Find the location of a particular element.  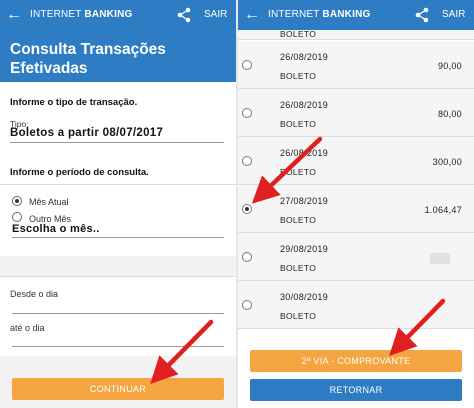

month-select: Escolha o mês.. is located at coordinates (56, 229).